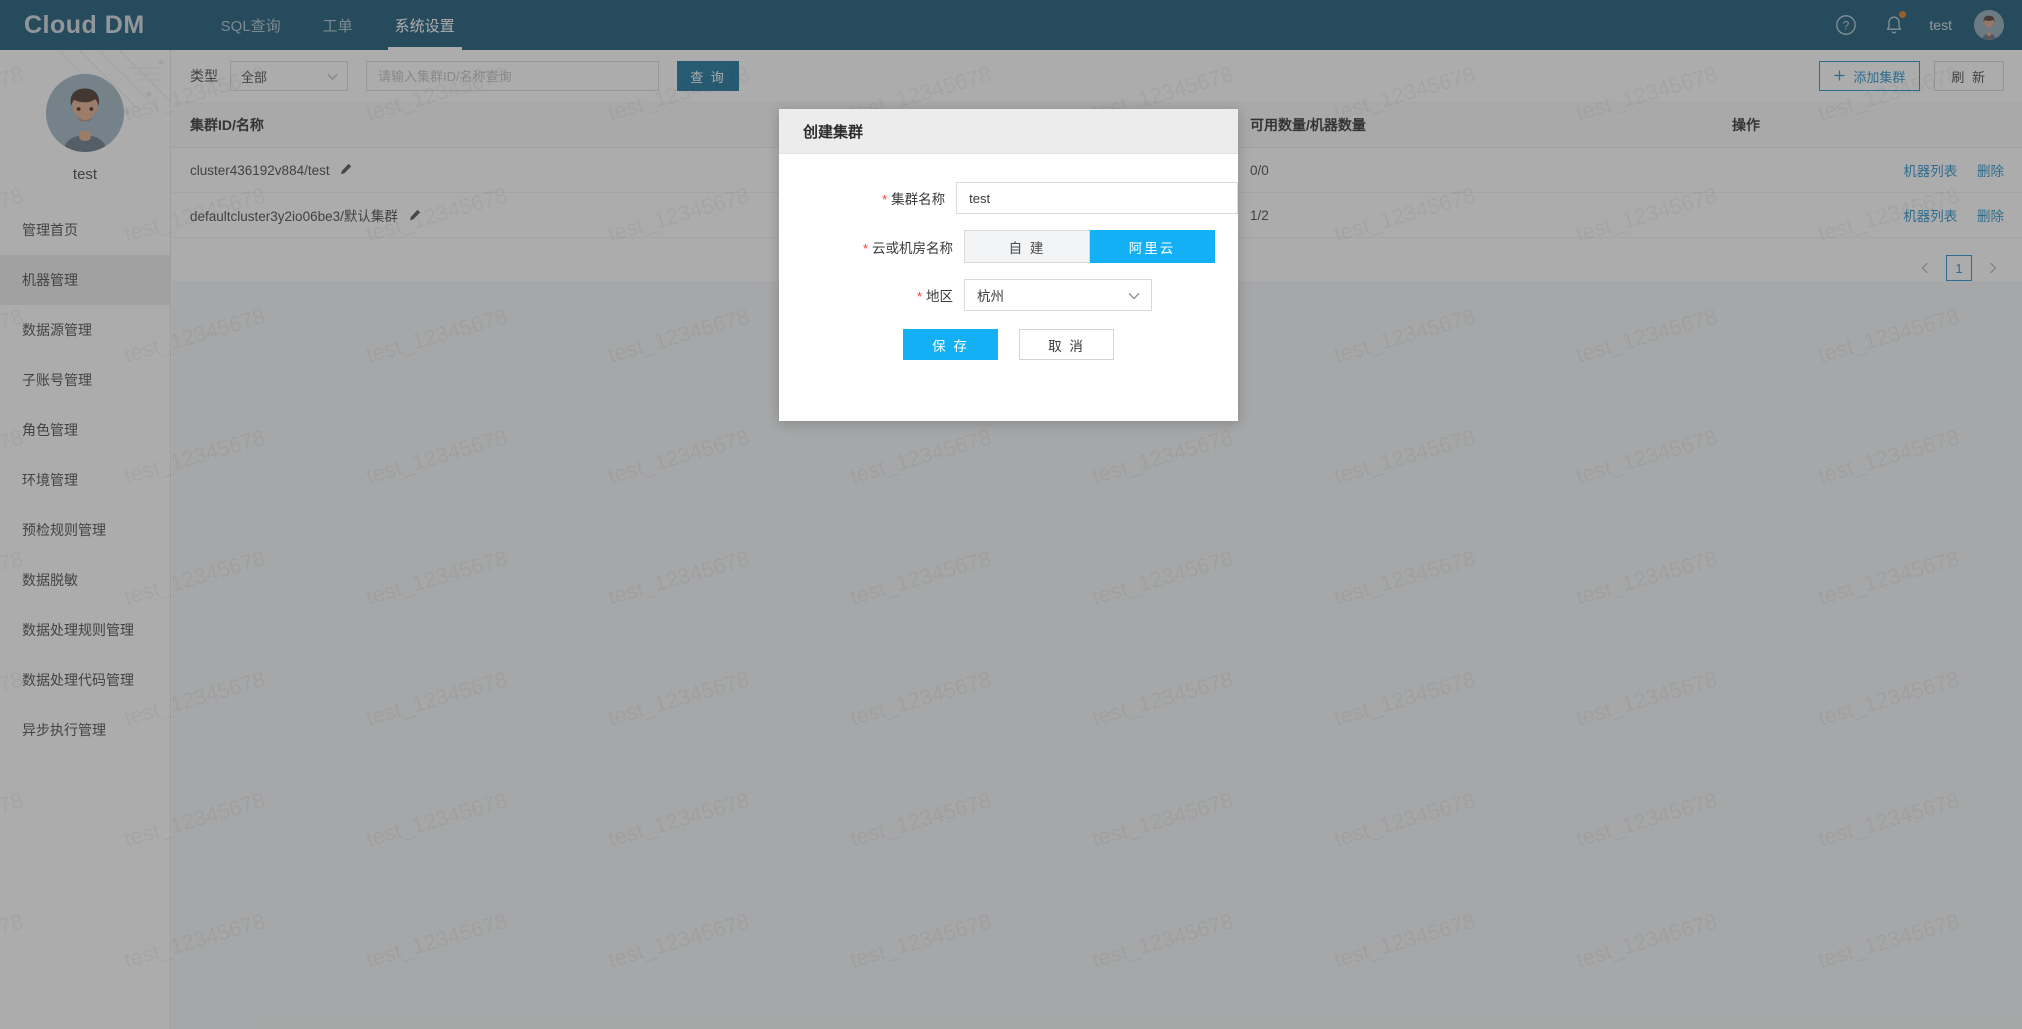  I want to click on form-row-cloud-or-idc: * 云或机房名称 自 建 阿里云, so click(1008, 246).